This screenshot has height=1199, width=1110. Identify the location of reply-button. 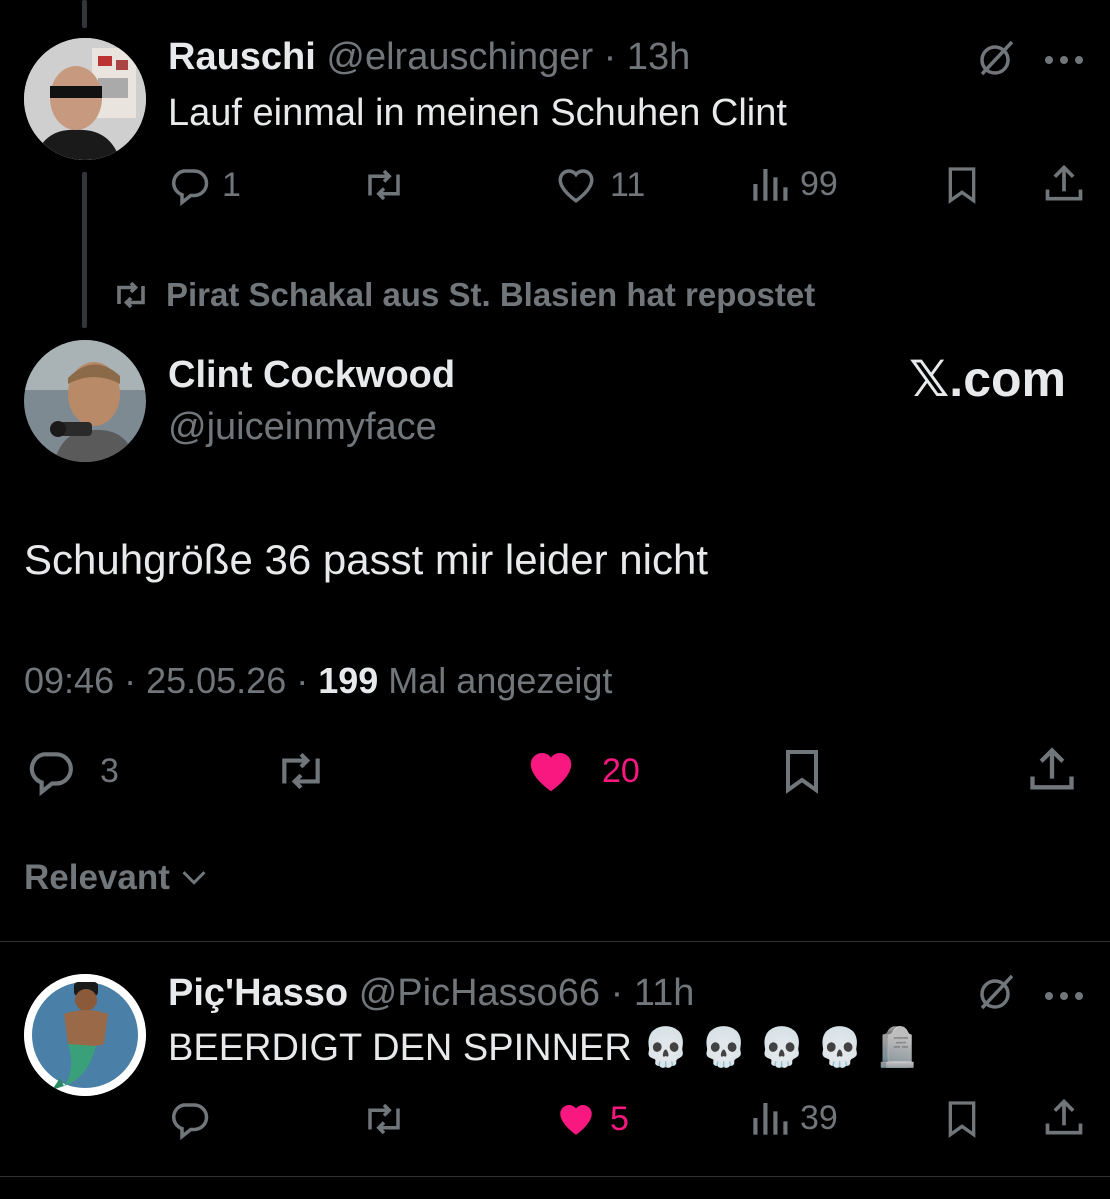
(189, 1119).